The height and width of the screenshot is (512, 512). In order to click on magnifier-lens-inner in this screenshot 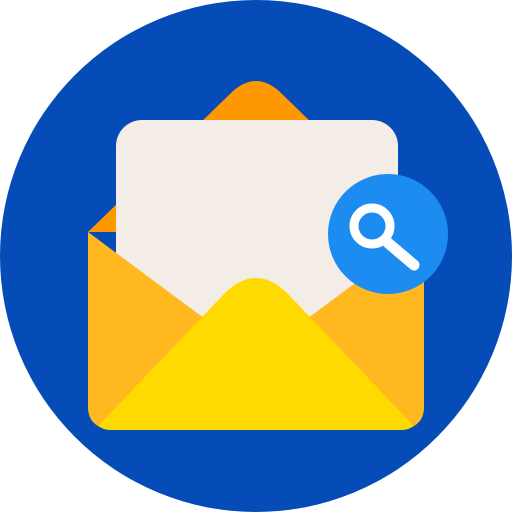, I will do `click(372, 226)`.